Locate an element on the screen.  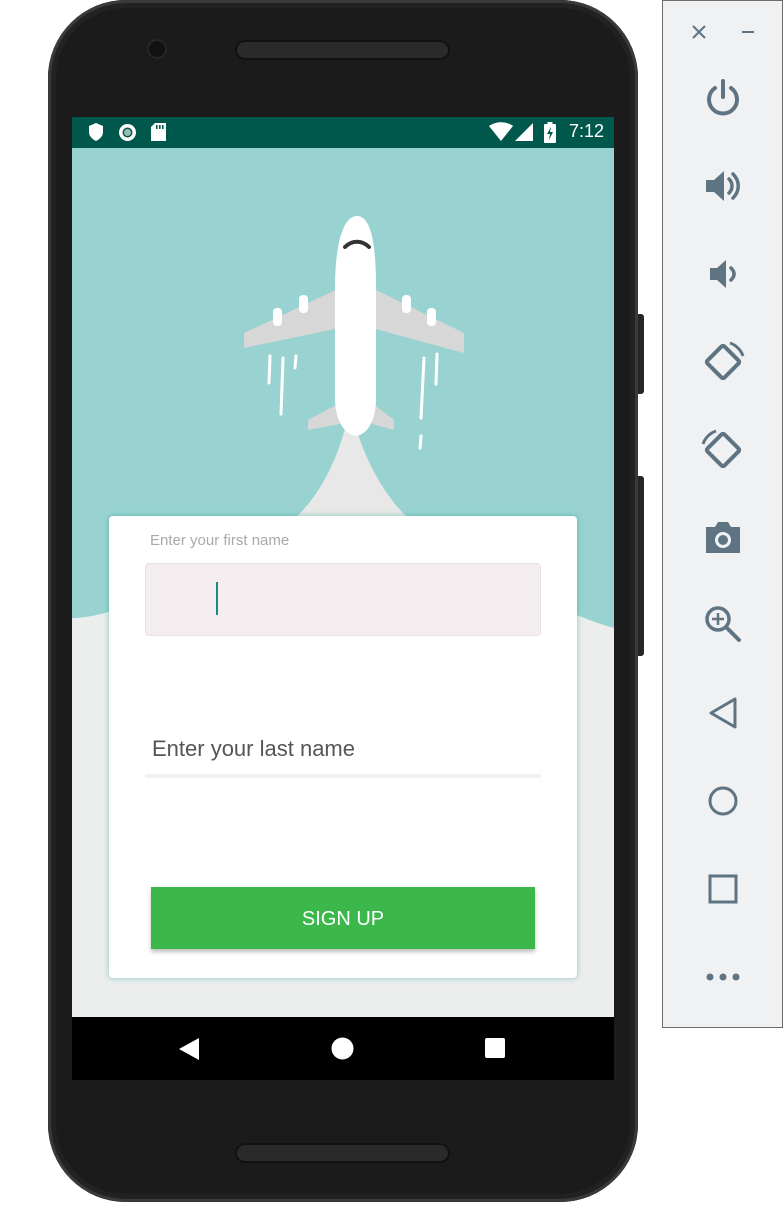
front-camera is located at coordinates (157, 49).